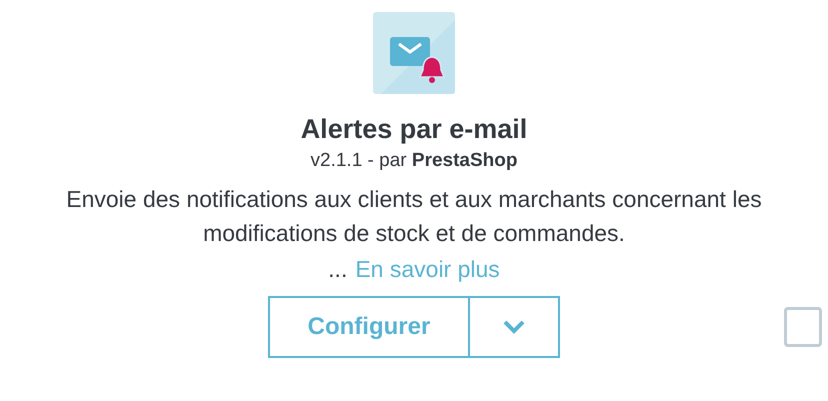 This screenshot has height=401, width=828. I want to click on learn-more-link: En savoir plus, so click(427, 269).